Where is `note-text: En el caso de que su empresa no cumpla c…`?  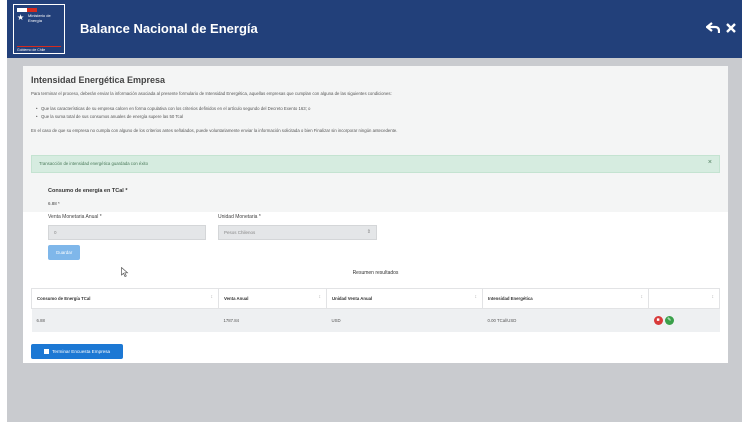
note-text: En el caso de que su empresa no cumpla c… is located at coordinates (214, 130).